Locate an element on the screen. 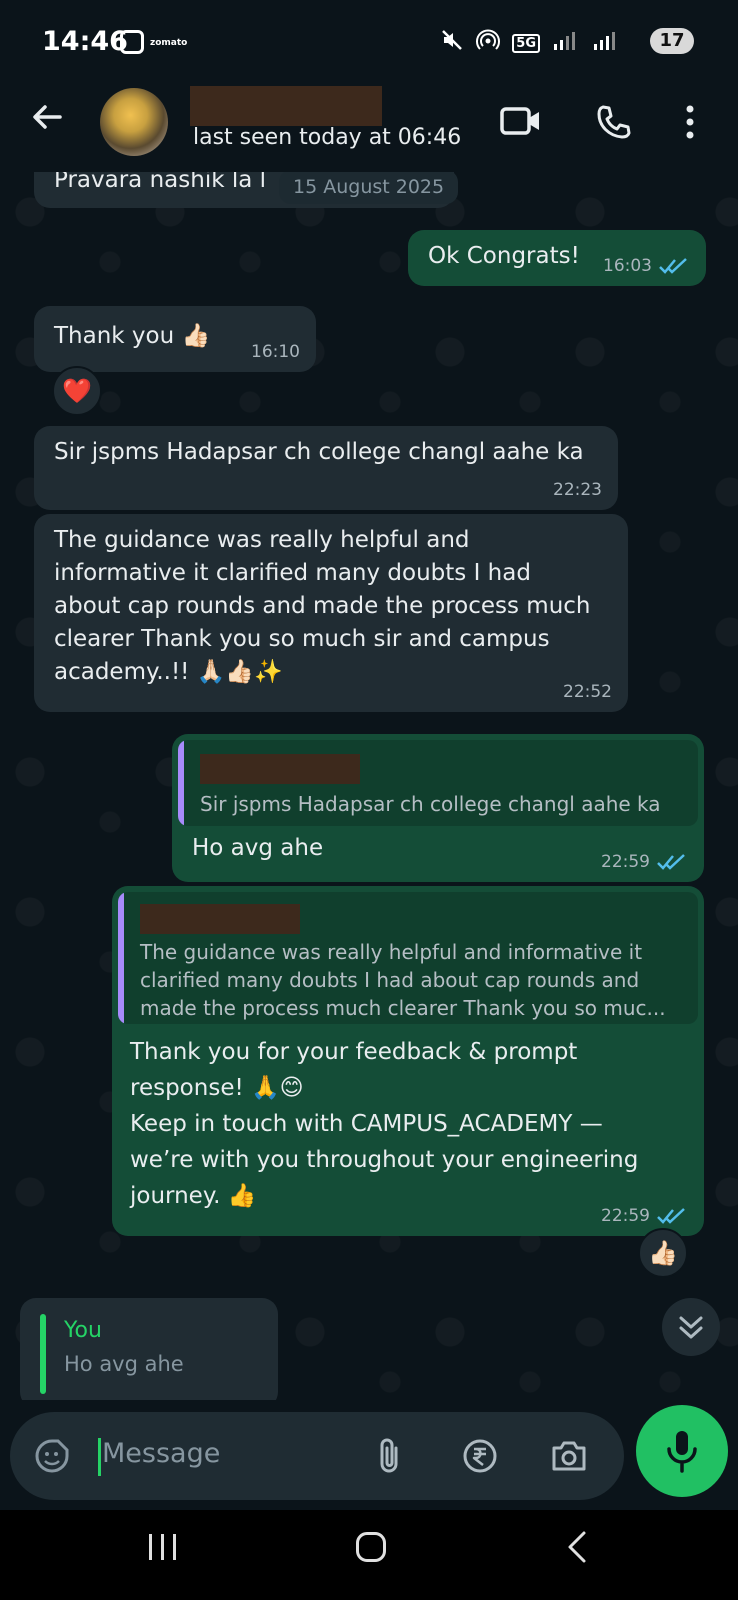 Image resolution: width=738 pixels, height=1600 pixels. quote-author: You is located at coordinates (83, 1330).